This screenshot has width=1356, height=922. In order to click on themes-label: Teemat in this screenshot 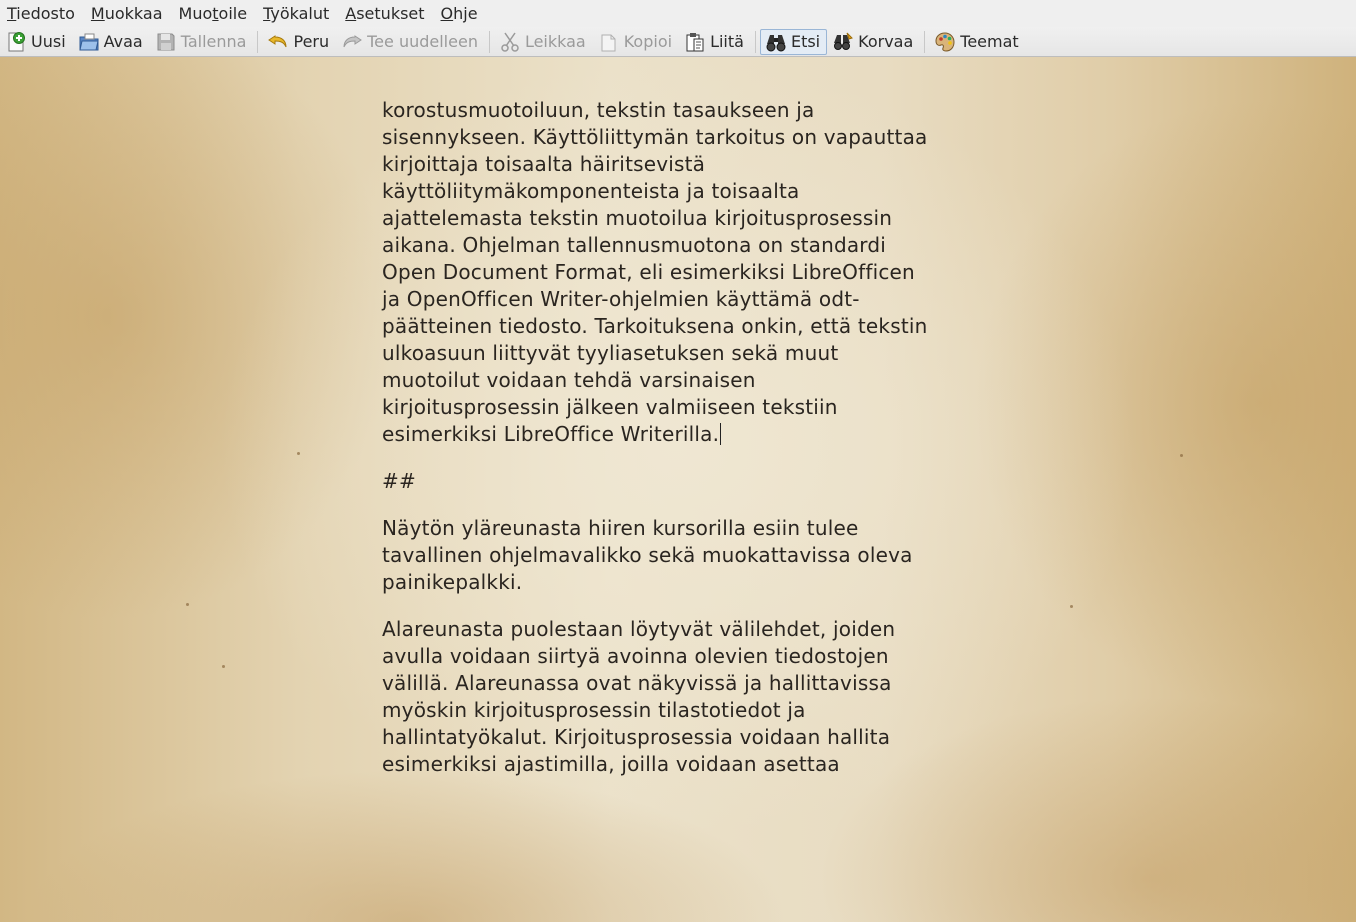, I will do `click(989, 41)`.